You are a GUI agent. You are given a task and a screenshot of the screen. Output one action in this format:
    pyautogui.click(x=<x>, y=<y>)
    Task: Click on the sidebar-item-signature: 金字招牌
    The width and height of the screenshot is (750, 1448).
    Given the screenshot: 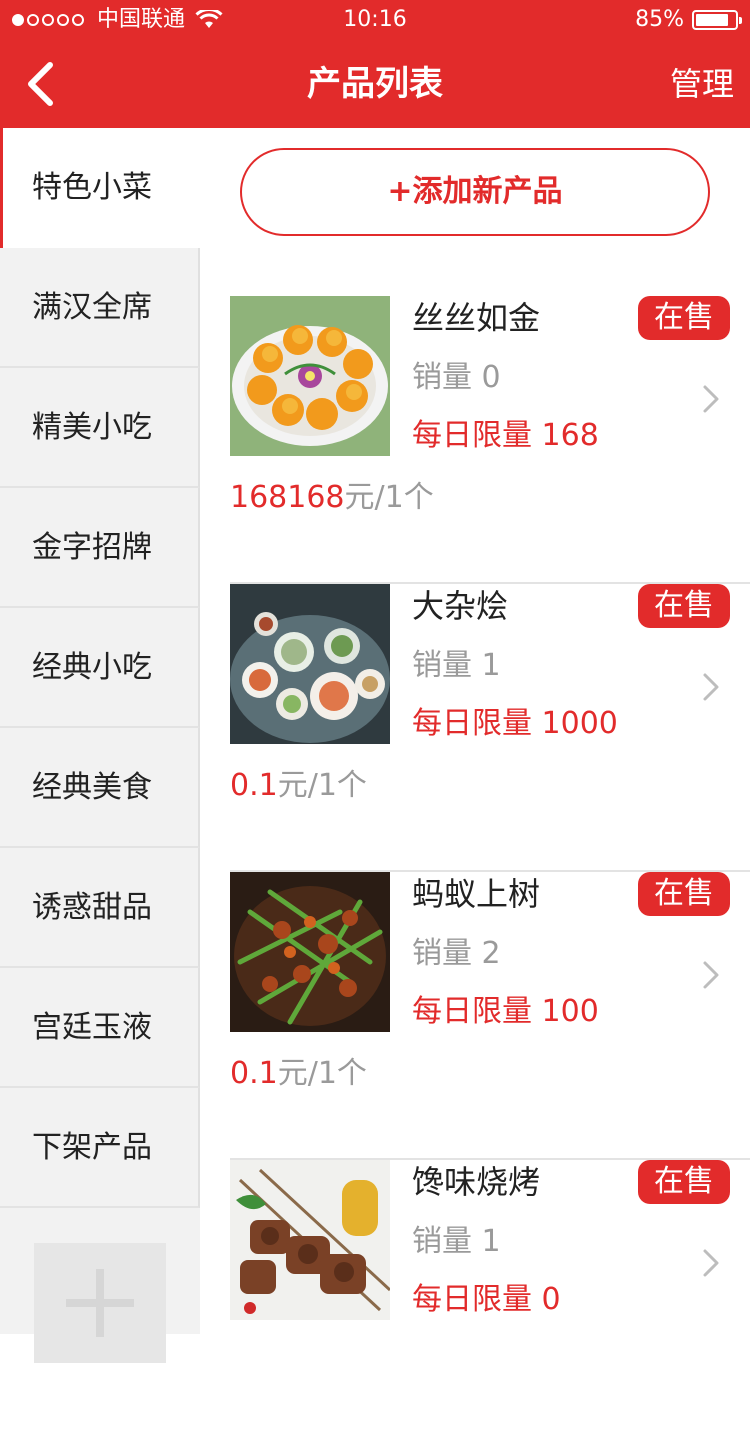 What is the action you would take?
    pyautogui.click(x=100, y=548)
    